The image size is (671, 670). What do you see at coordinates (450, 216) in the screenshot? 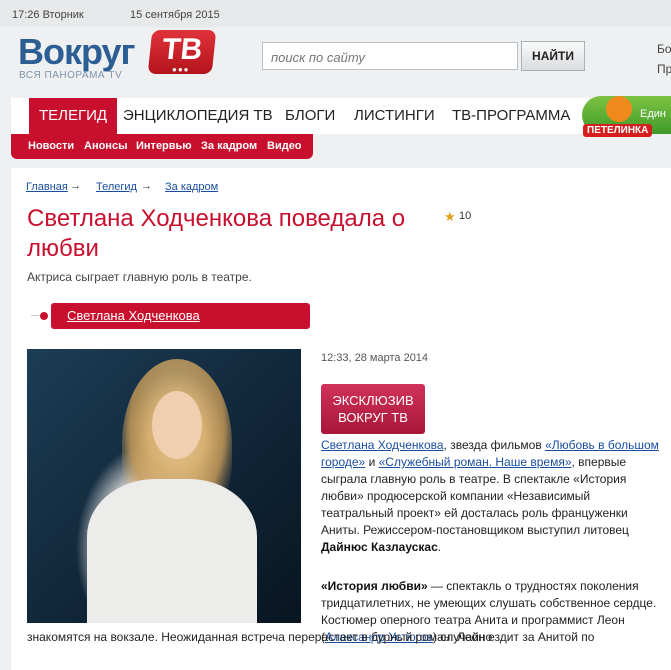
I see `star-icon: ★` at bounding box center [450, 216].